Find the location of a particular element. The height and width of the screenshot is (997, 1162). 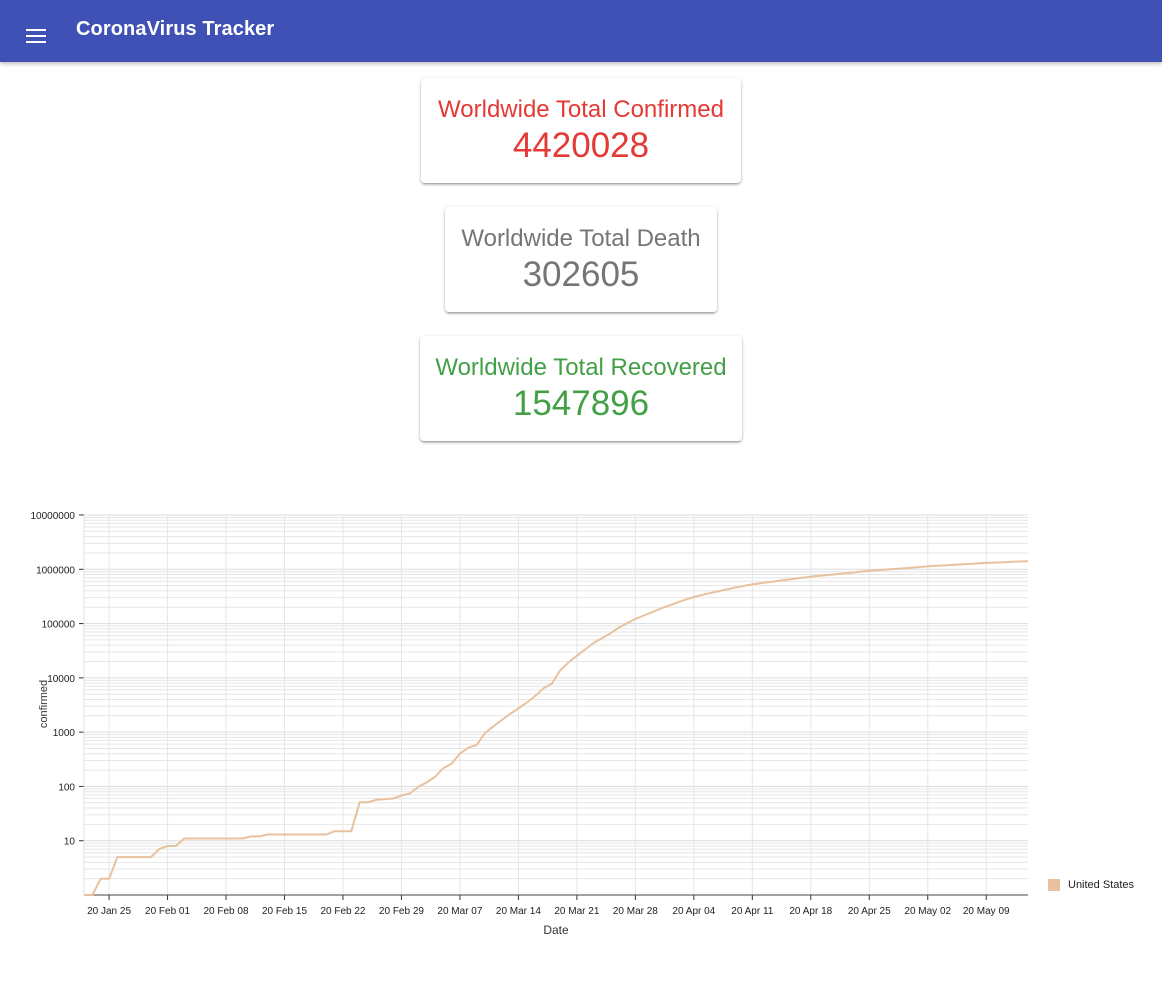

y-tick-label: 100 is located at coordinates (66, 787).